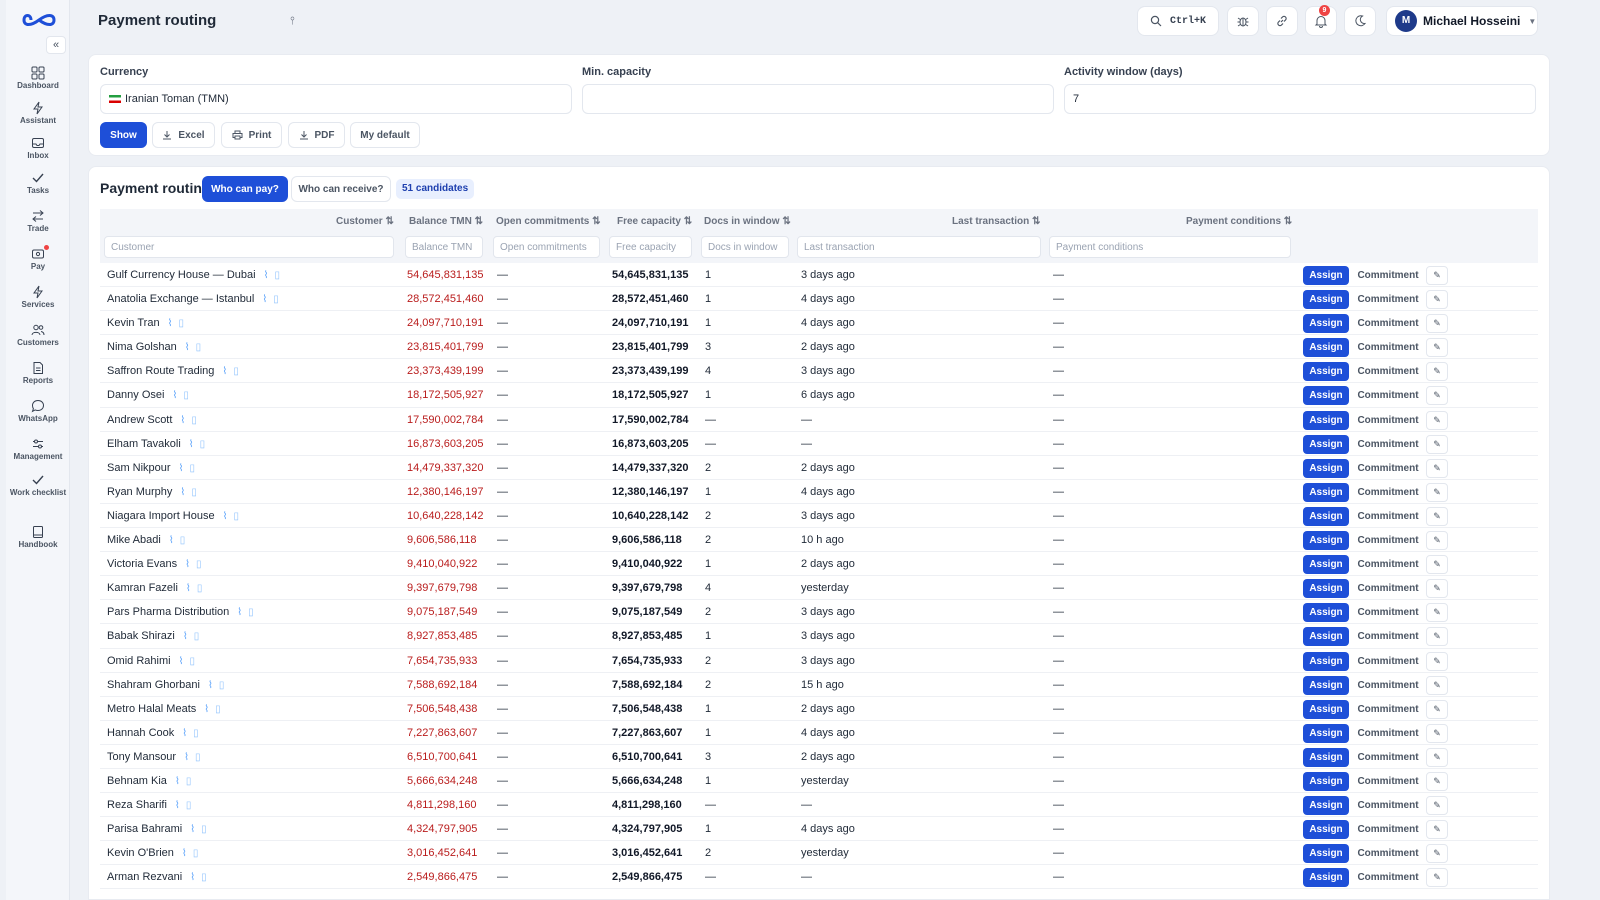 This screenshot has height=900, width=1600. What do you see at coordinates (38, 78) in the screenshot?
I see `sidebar-item-dashboard: Dashboard` at bounding box center [38, 78].